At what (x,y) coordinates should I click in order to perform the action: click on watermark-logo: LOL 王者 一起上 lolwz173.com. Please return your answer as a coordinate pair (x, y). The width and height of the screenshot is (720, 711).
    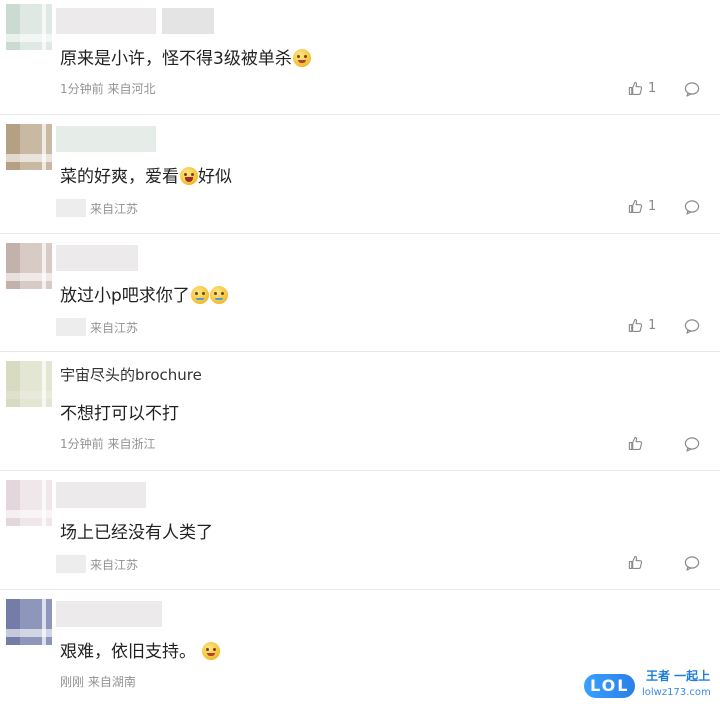
    Looking at the image, I should click on (651, 686).